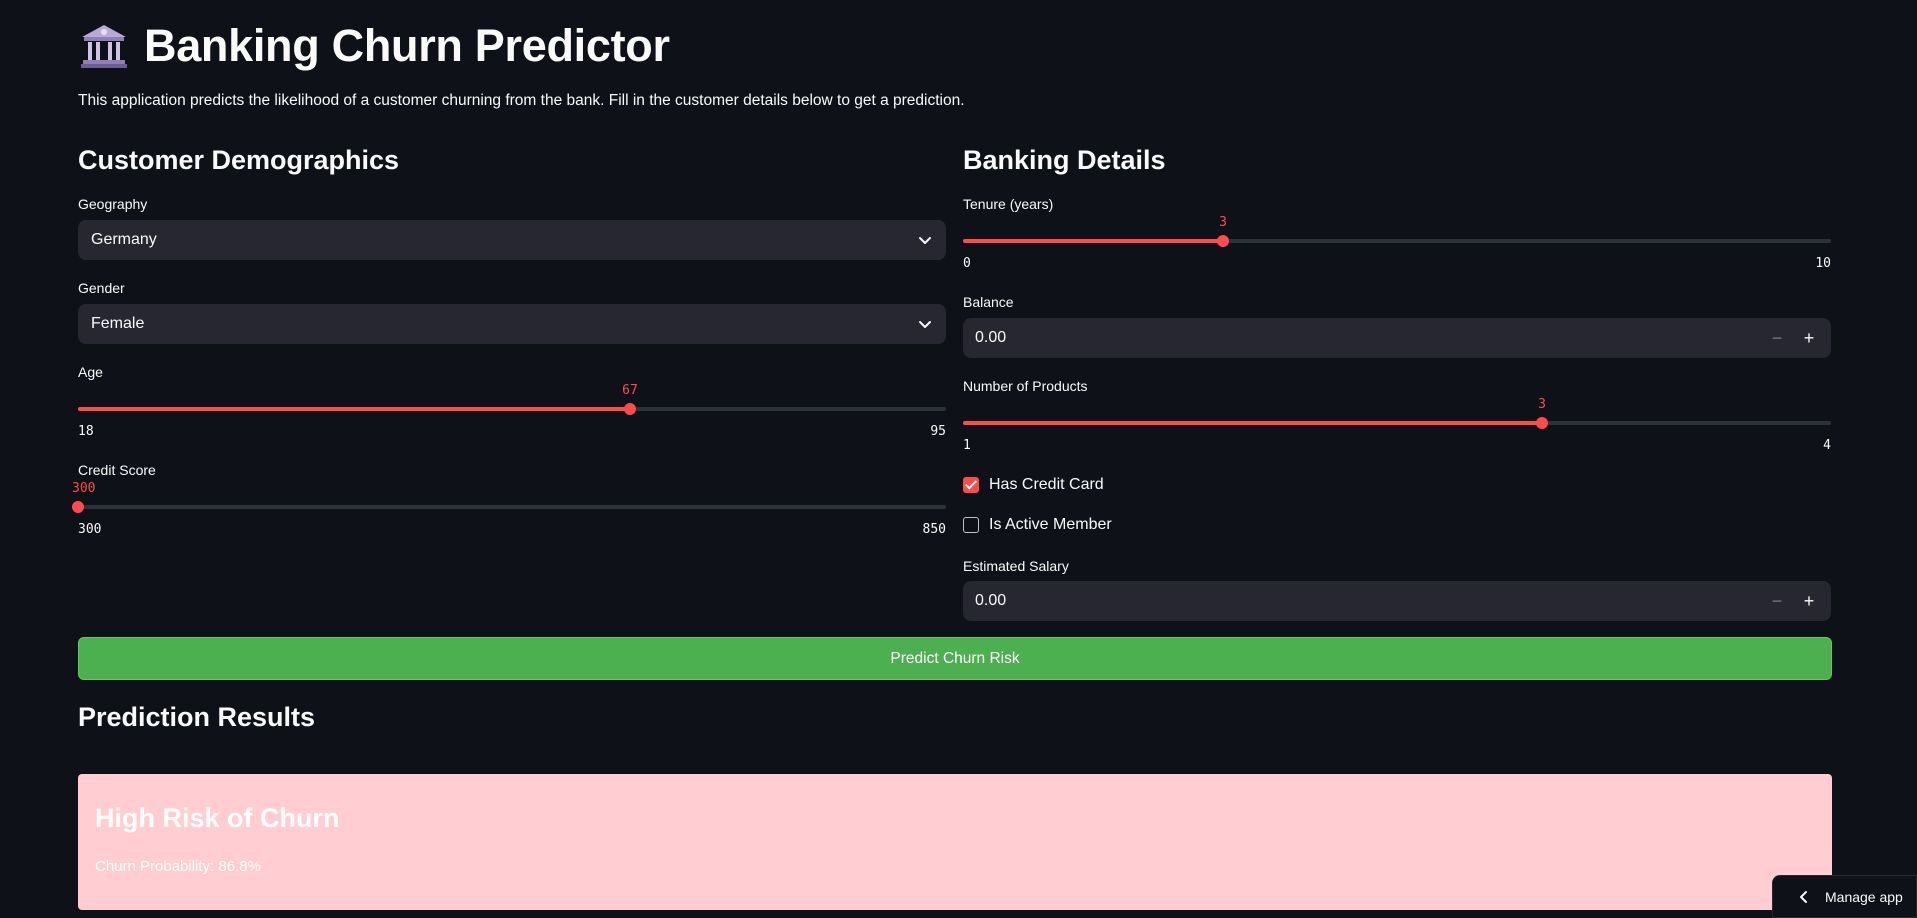  What do you see at coordinates (967, 263) in the screenshot?
I see `slider-min: 0` at bounding box center [967, 263].